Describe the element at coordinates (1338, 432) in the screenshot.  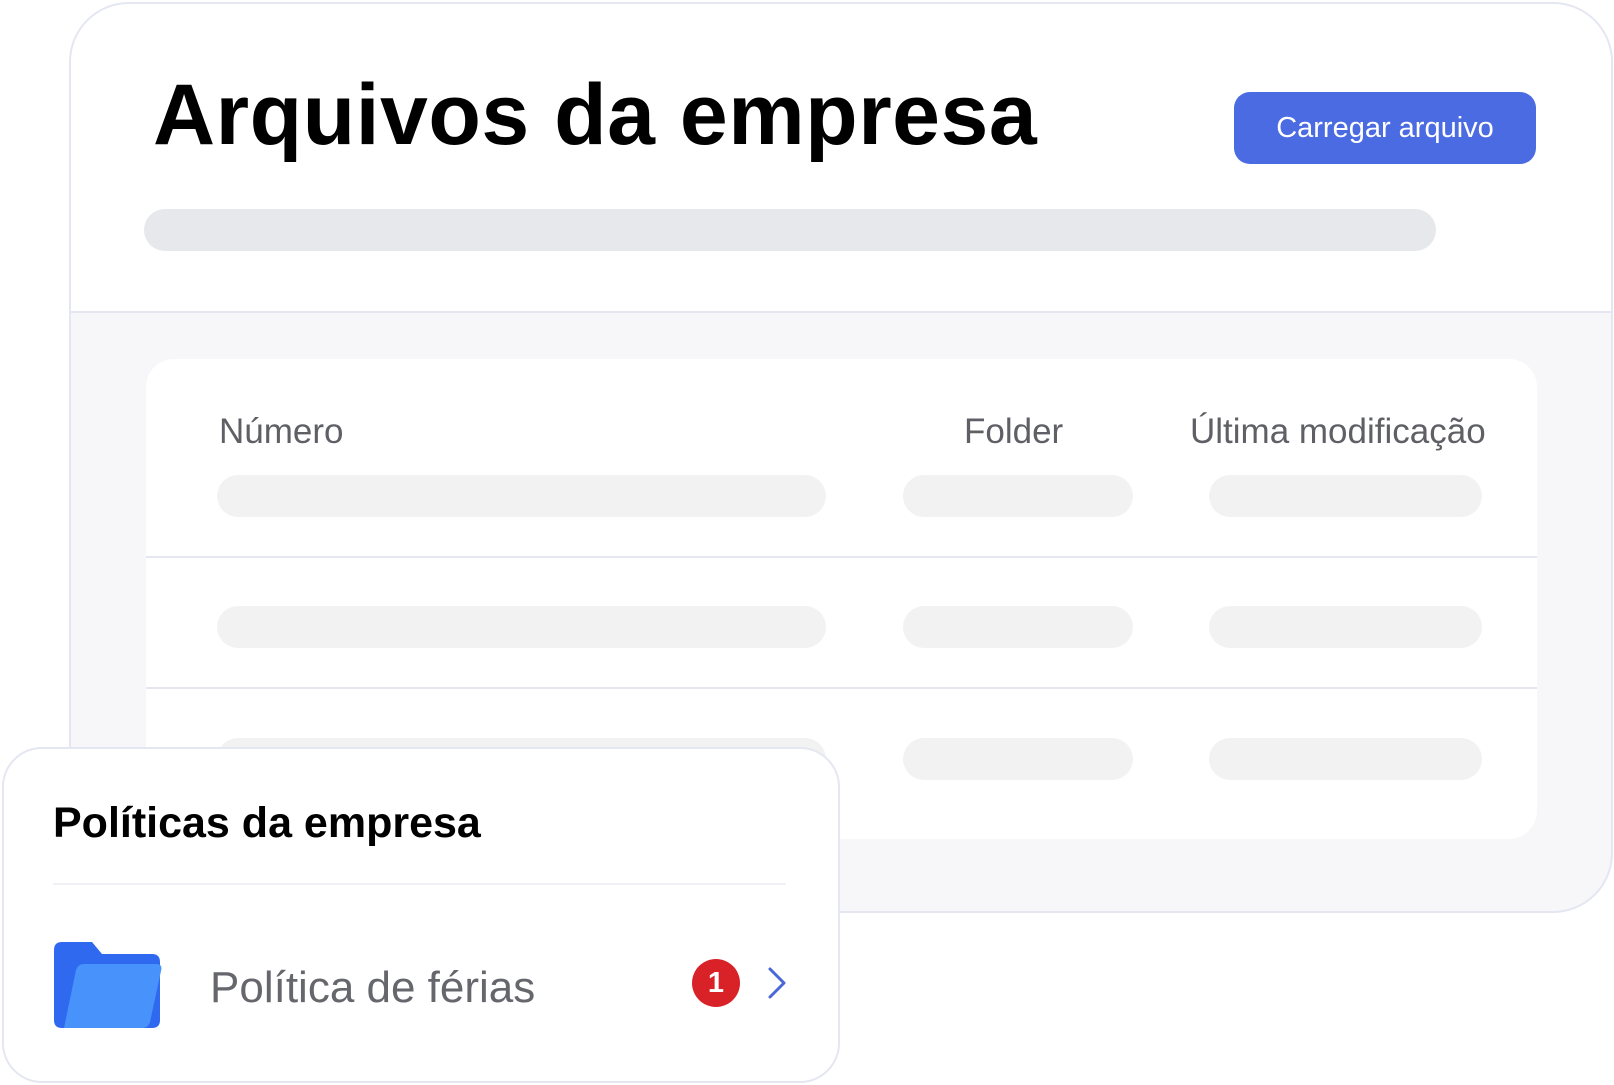
I see `column-header-last-modified: Última modificação` at that location.